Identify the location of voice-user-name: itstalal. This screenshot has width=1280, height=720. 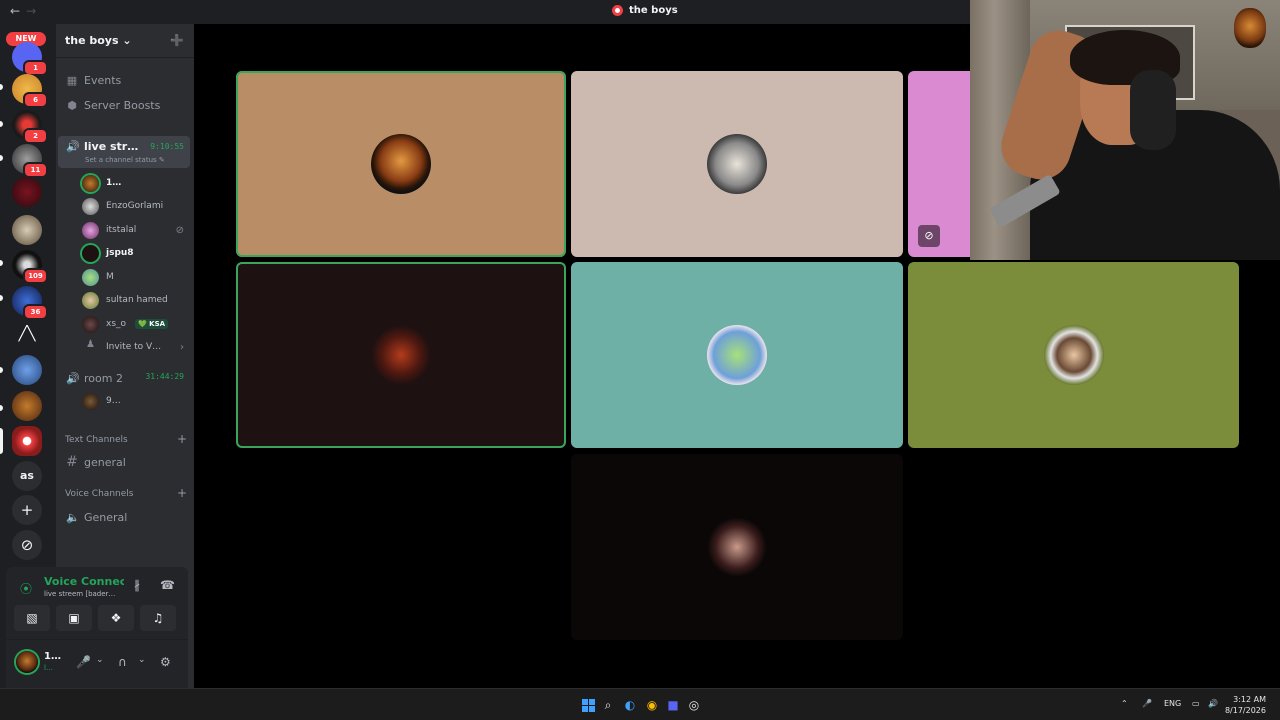
(121, 230).